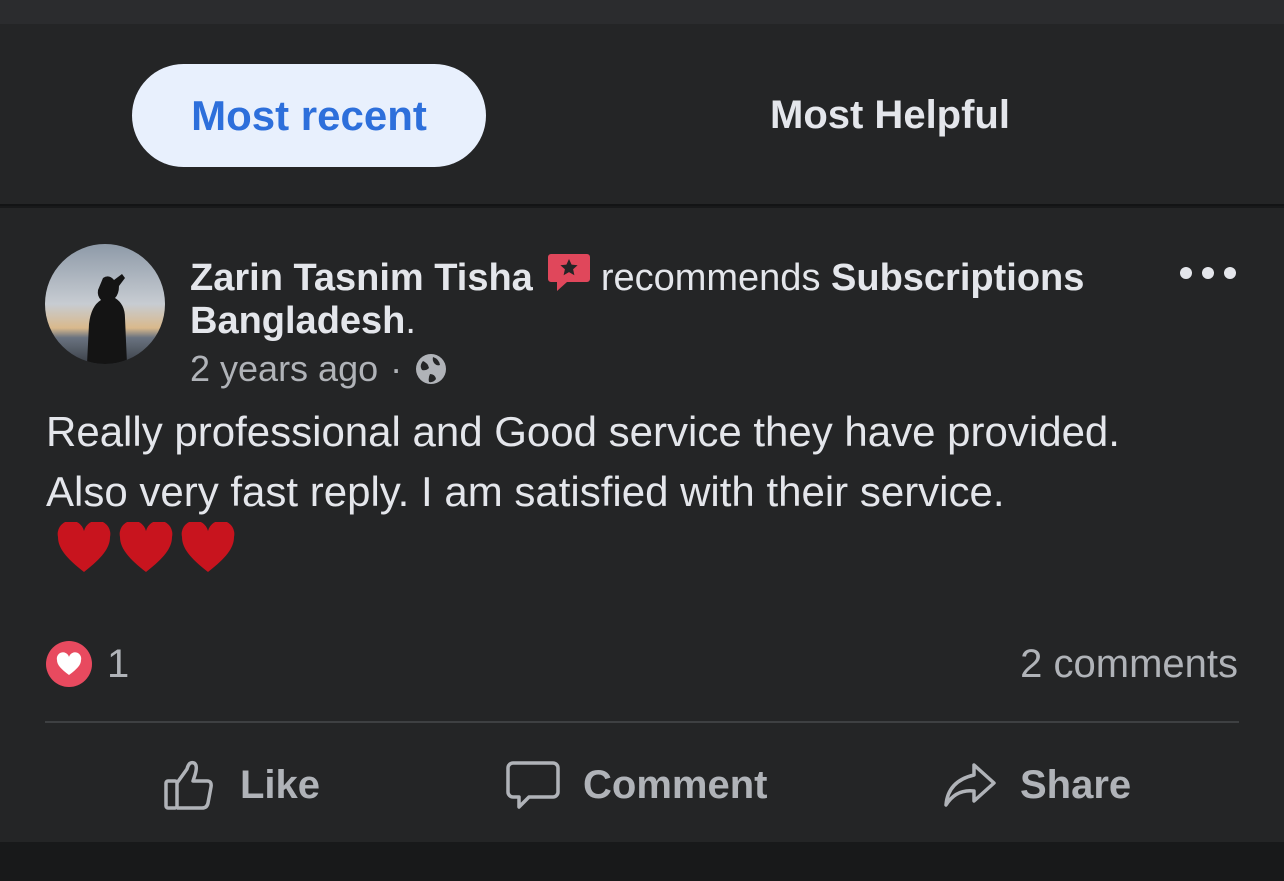 This screenshot has width=1284, height=881. I want to click on recommends-verb: recommends, so click(710, 278).